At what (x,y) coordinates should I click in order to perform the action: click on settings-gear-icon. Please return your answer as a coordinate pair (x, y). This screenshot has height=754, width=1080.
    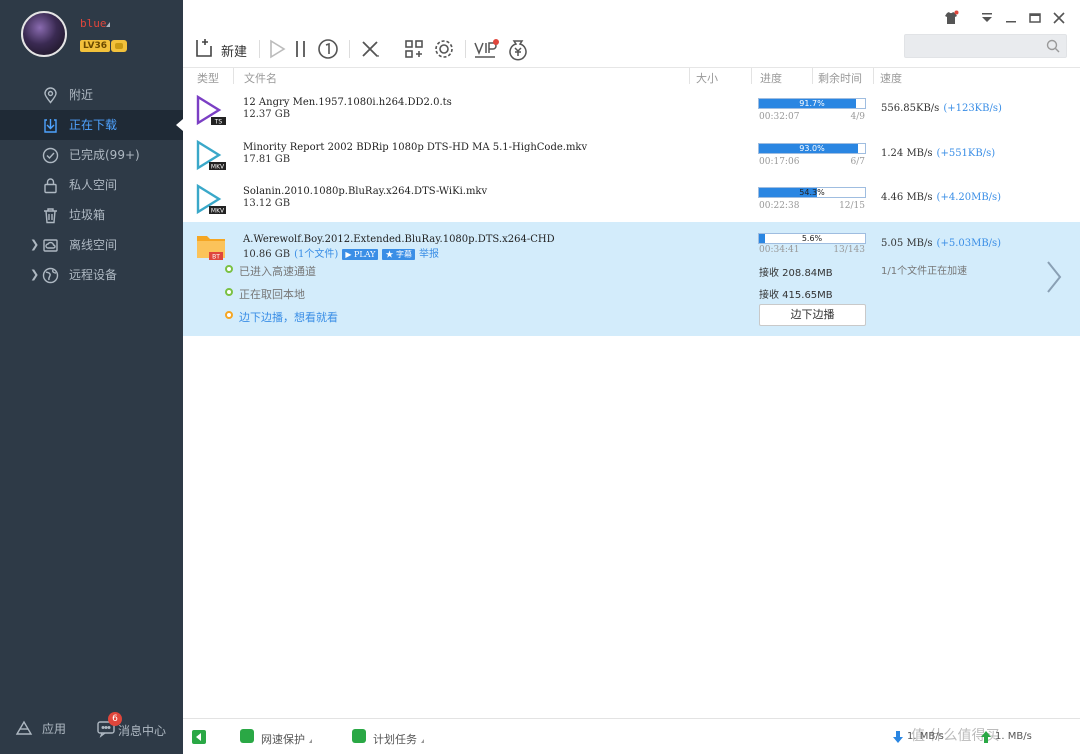
    Looking at the image, I should click on (444, 49).